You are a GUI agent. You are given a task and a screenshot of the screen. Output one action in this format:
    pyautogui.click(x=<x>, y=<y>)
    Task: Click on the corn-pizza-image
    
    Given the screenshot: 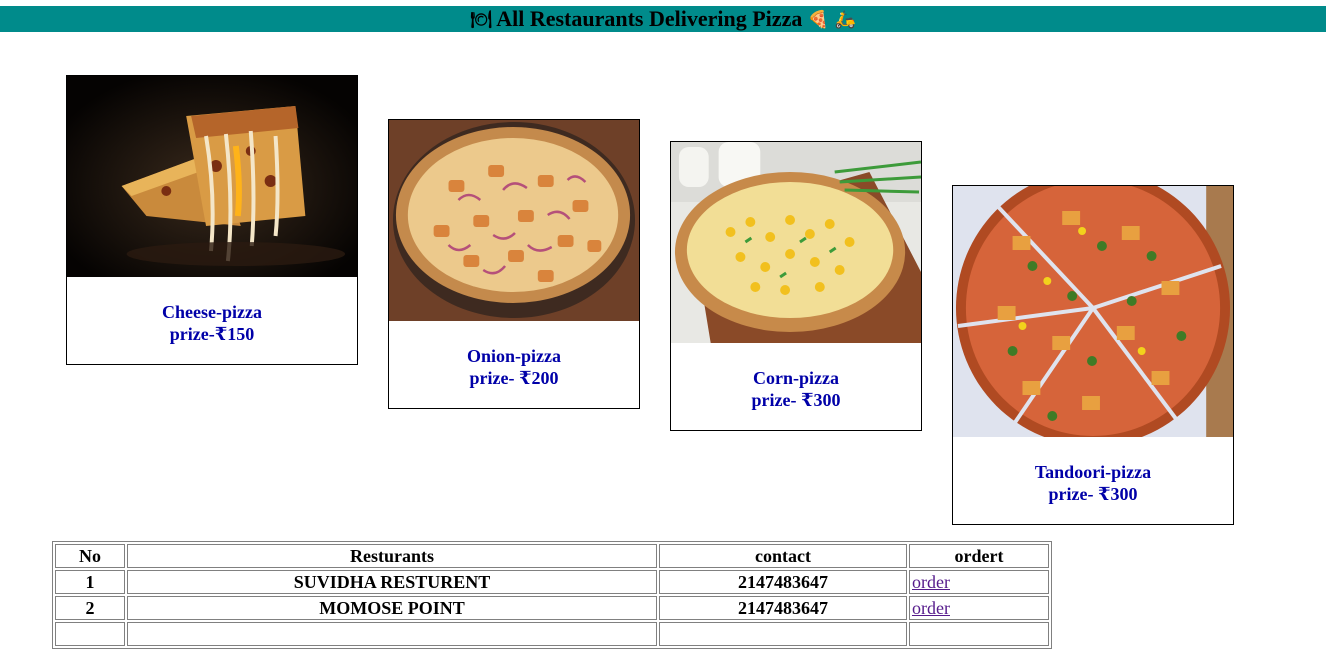 What is the action you would take?
    pyautogui.click(x=796, y=242)
    